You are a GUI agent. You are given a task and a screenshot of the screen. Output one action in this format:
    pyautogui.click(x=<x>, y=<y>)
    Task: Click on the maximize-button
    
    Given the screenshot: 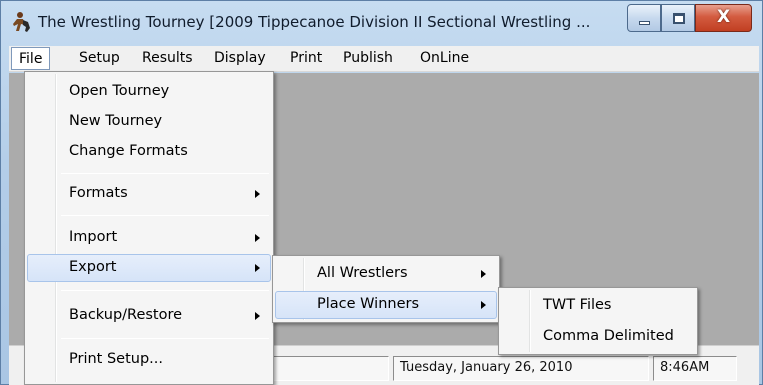 What is the action you would take?
    pyautogui.click(x=678, y=18)
    